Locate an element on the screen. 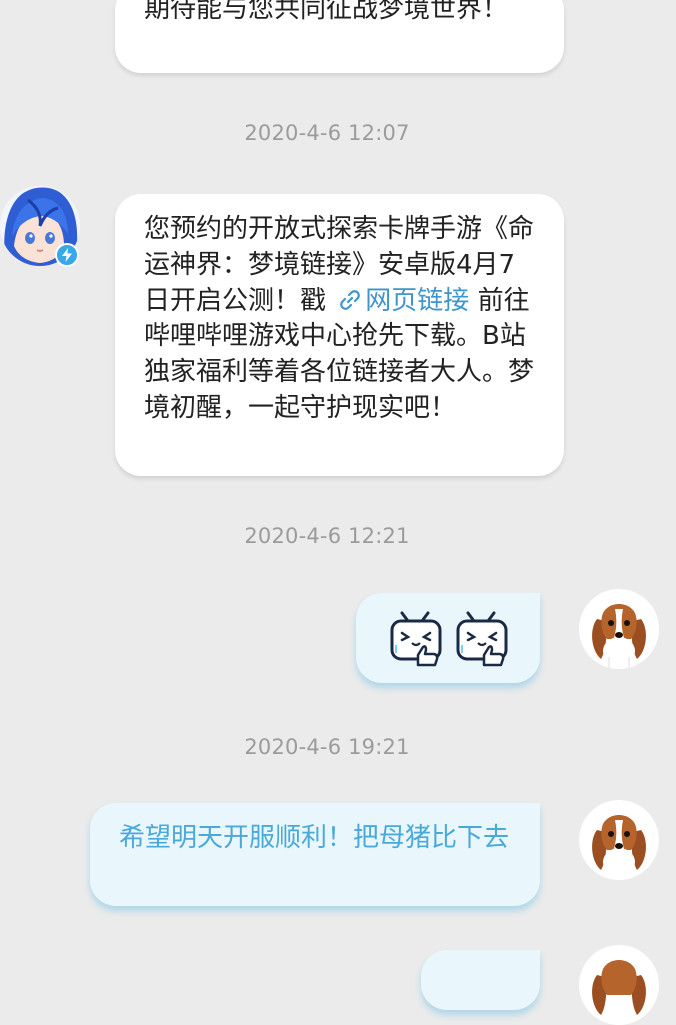 This screenshot has width=676, height=1025. message-bubble-incoming: 期待能与您共同征战梦境世界！ is located at coordinates (339, 36).